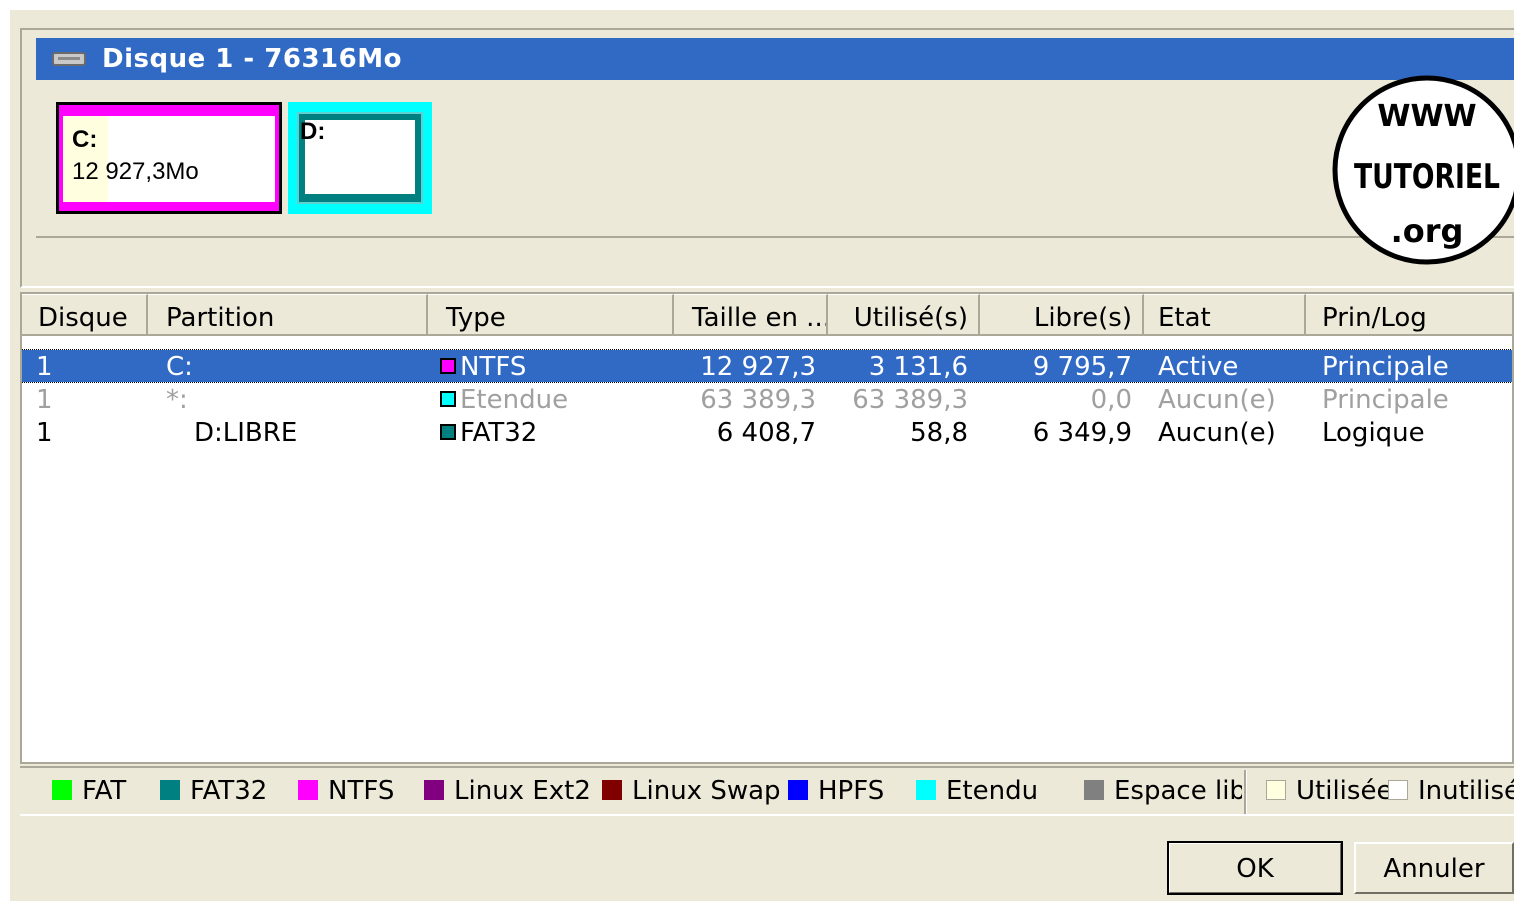 The image size is (1514, 901). What do you see at coordinates (488, 433) in the screenshot?
I see `cell-type: FAT32` at bounding box center [488, 433].